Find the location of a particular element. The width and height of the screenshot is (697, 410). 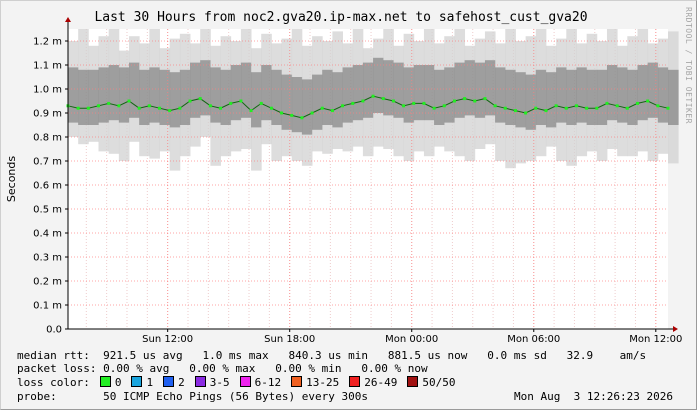

y-tick-label: 1.1 m is located at coordinates (47, 66).